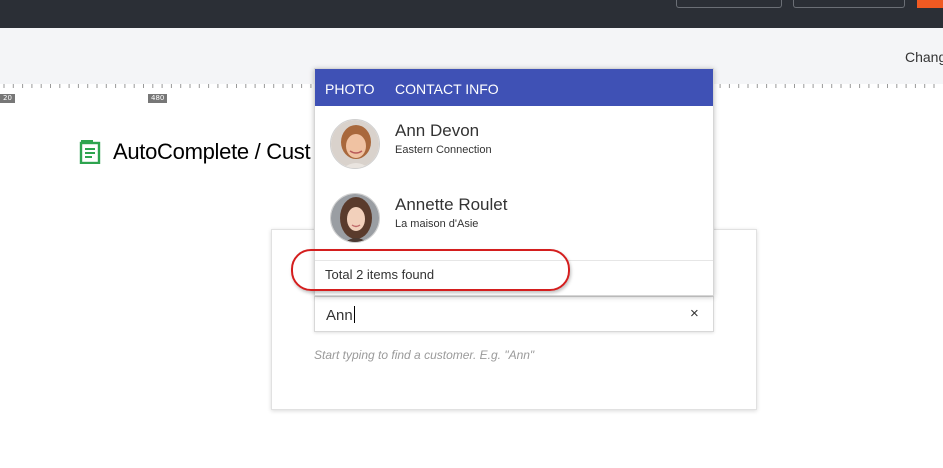 The width and height of the screenshot is (943, 468). What do you see at coordinates (158, 98) in the screenshot?
I see `ruler-label: 480` at bounding box center [158, 98].